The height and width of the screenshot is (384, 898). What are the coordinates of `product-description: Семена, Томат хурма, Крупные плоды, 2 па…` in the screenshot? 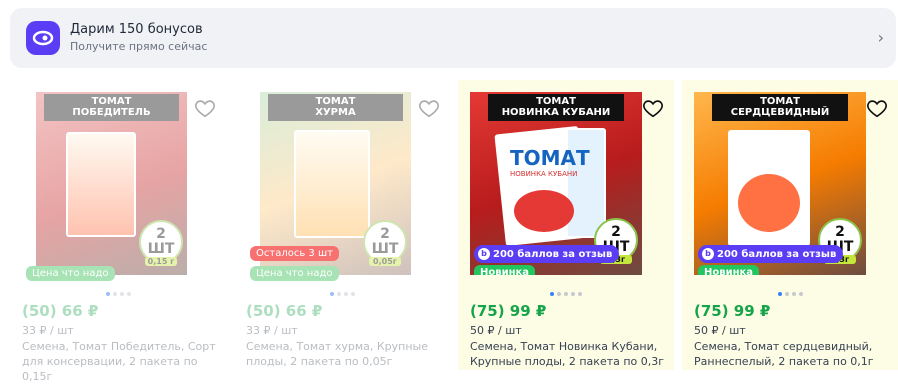 It's located at (346, 354).